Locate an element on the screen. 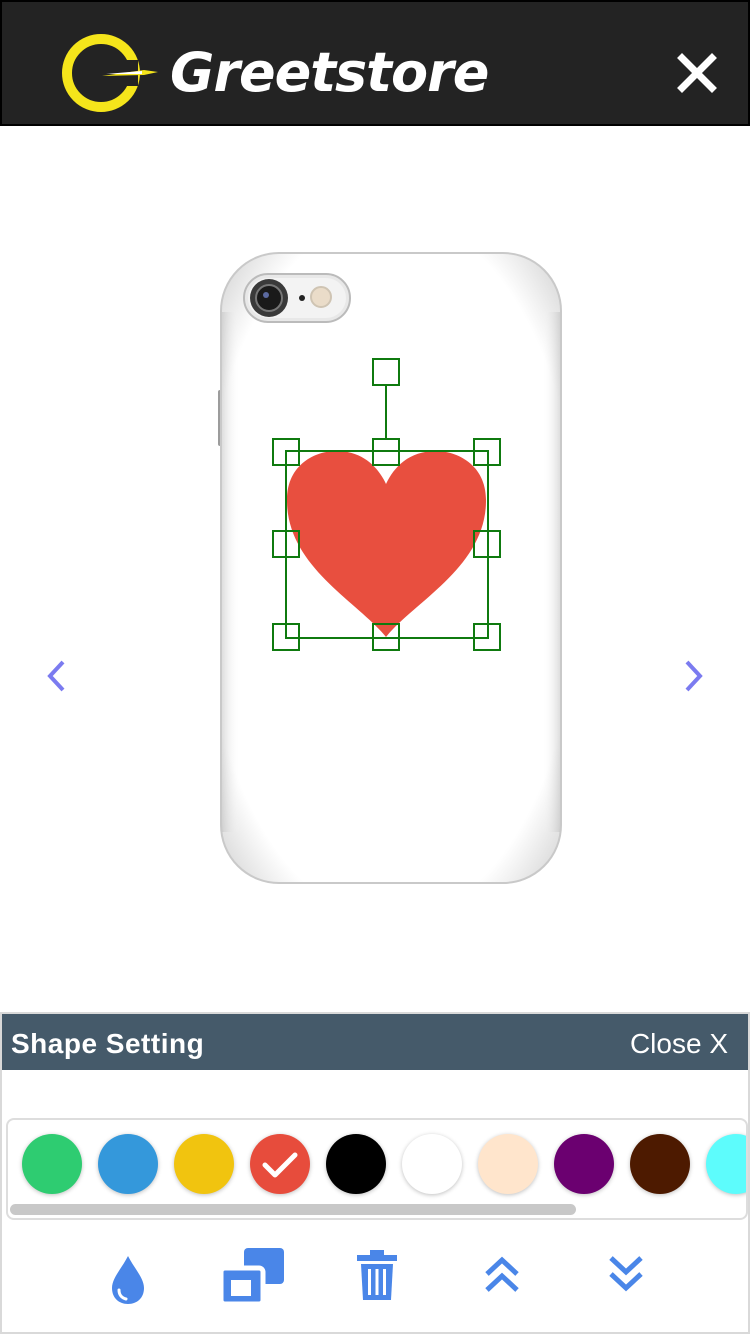  swatch-white is located at coordinates (432, 1164).